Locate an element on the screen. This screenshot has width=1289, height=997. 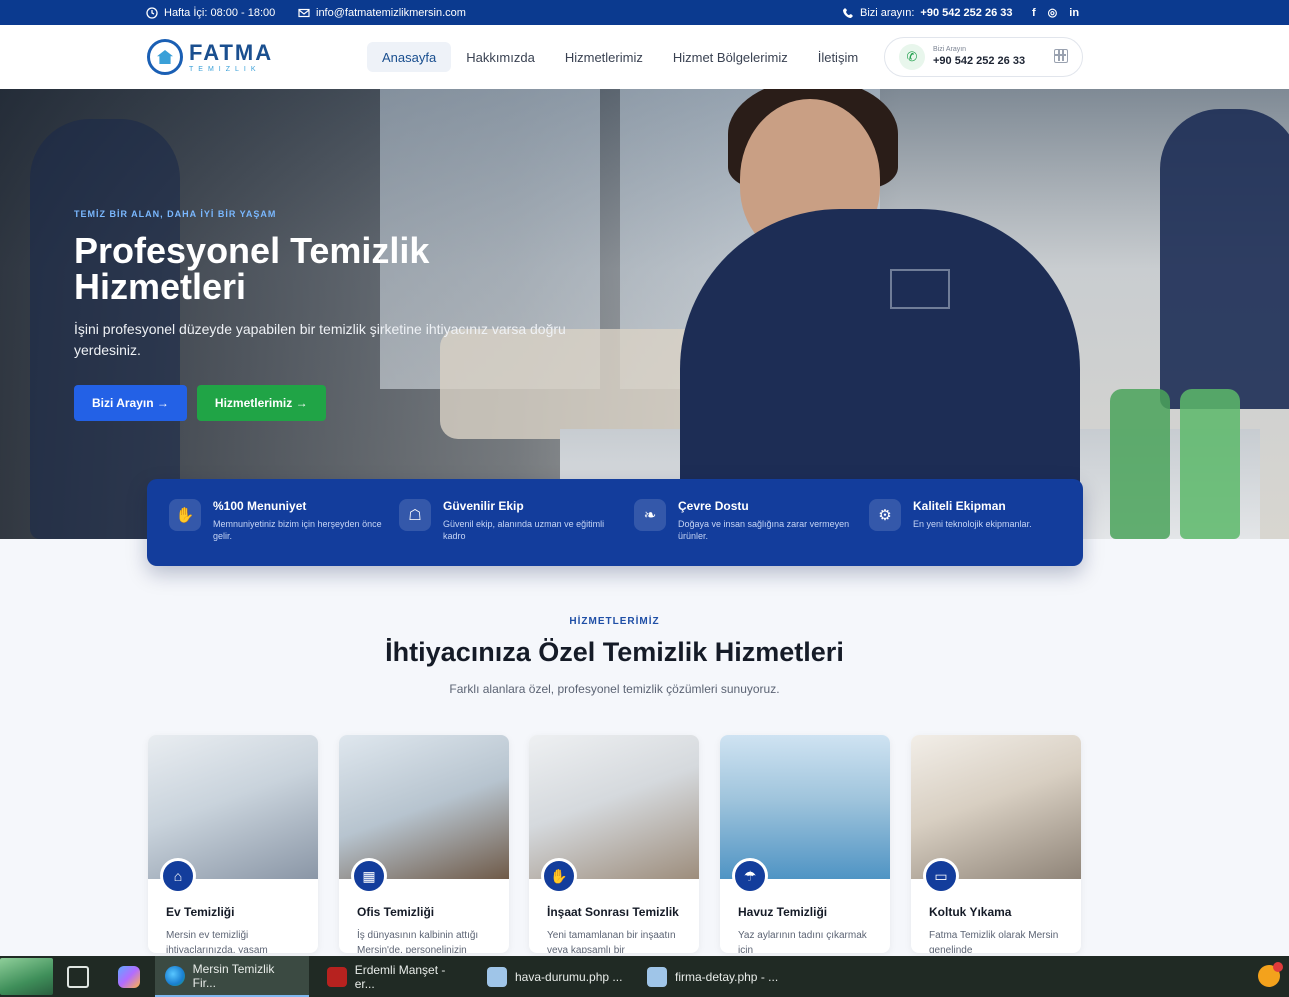
section-label: HİZMETLERİMİZ is located at coordinates (614, 621).